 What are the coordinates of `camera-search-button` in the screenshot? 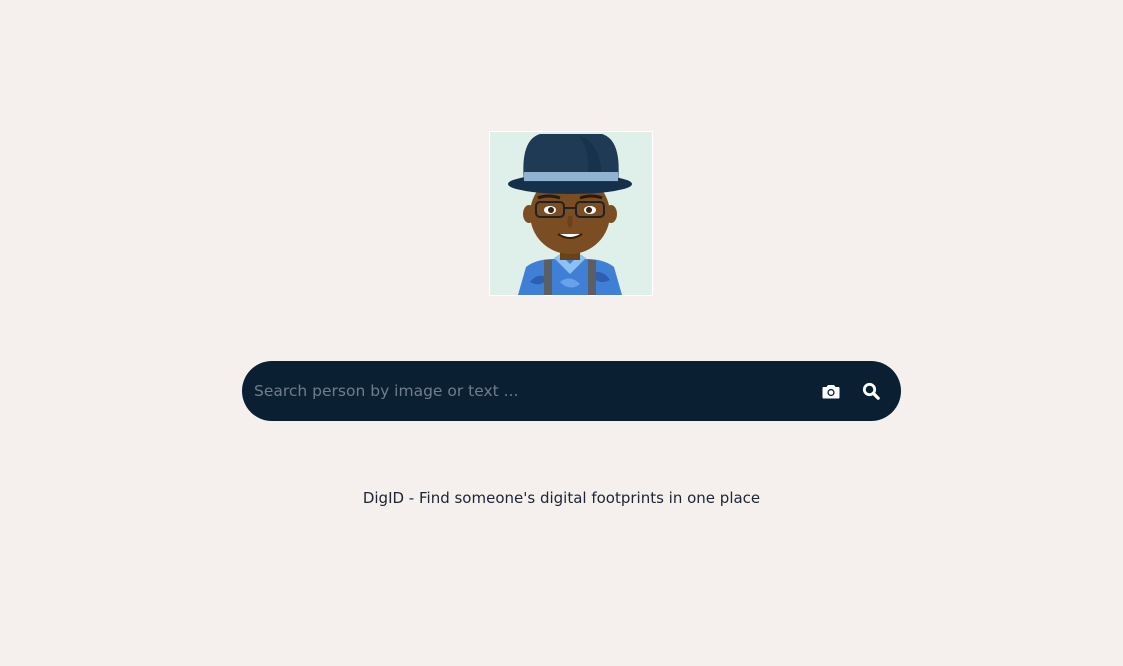 It's located at (831, 391).